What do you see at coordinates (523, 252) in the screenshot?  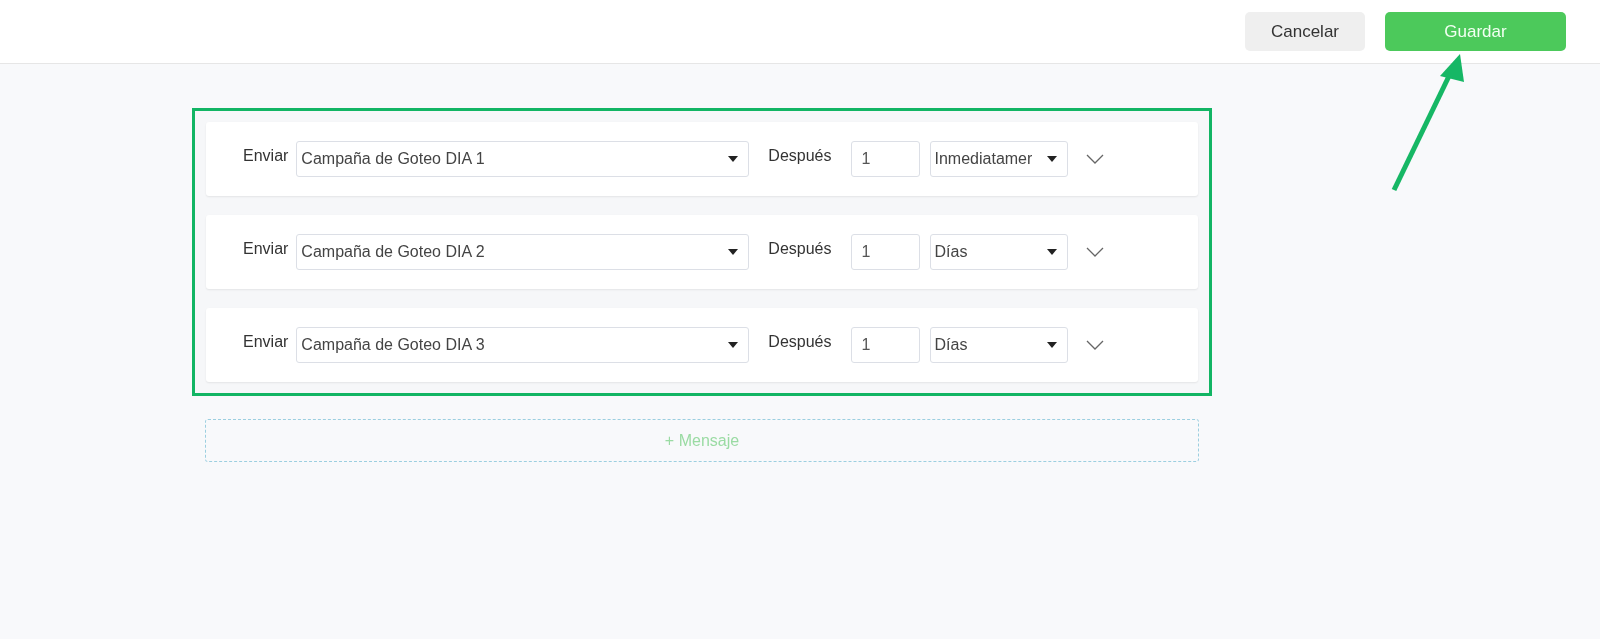 I see `campaign-select: Campaña de Goteo DIA 2` at bounding box center [523, 252].